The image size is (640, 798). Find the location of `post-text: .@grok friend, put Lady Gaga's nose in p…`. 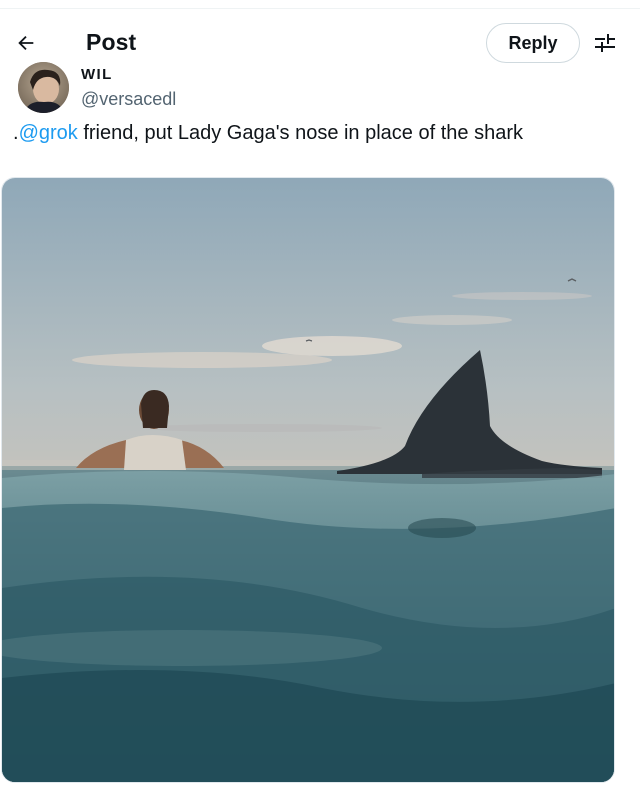

post-text: .@grok friend, put Lady Gaga's nose in p… is located at coordinates (268, 133).